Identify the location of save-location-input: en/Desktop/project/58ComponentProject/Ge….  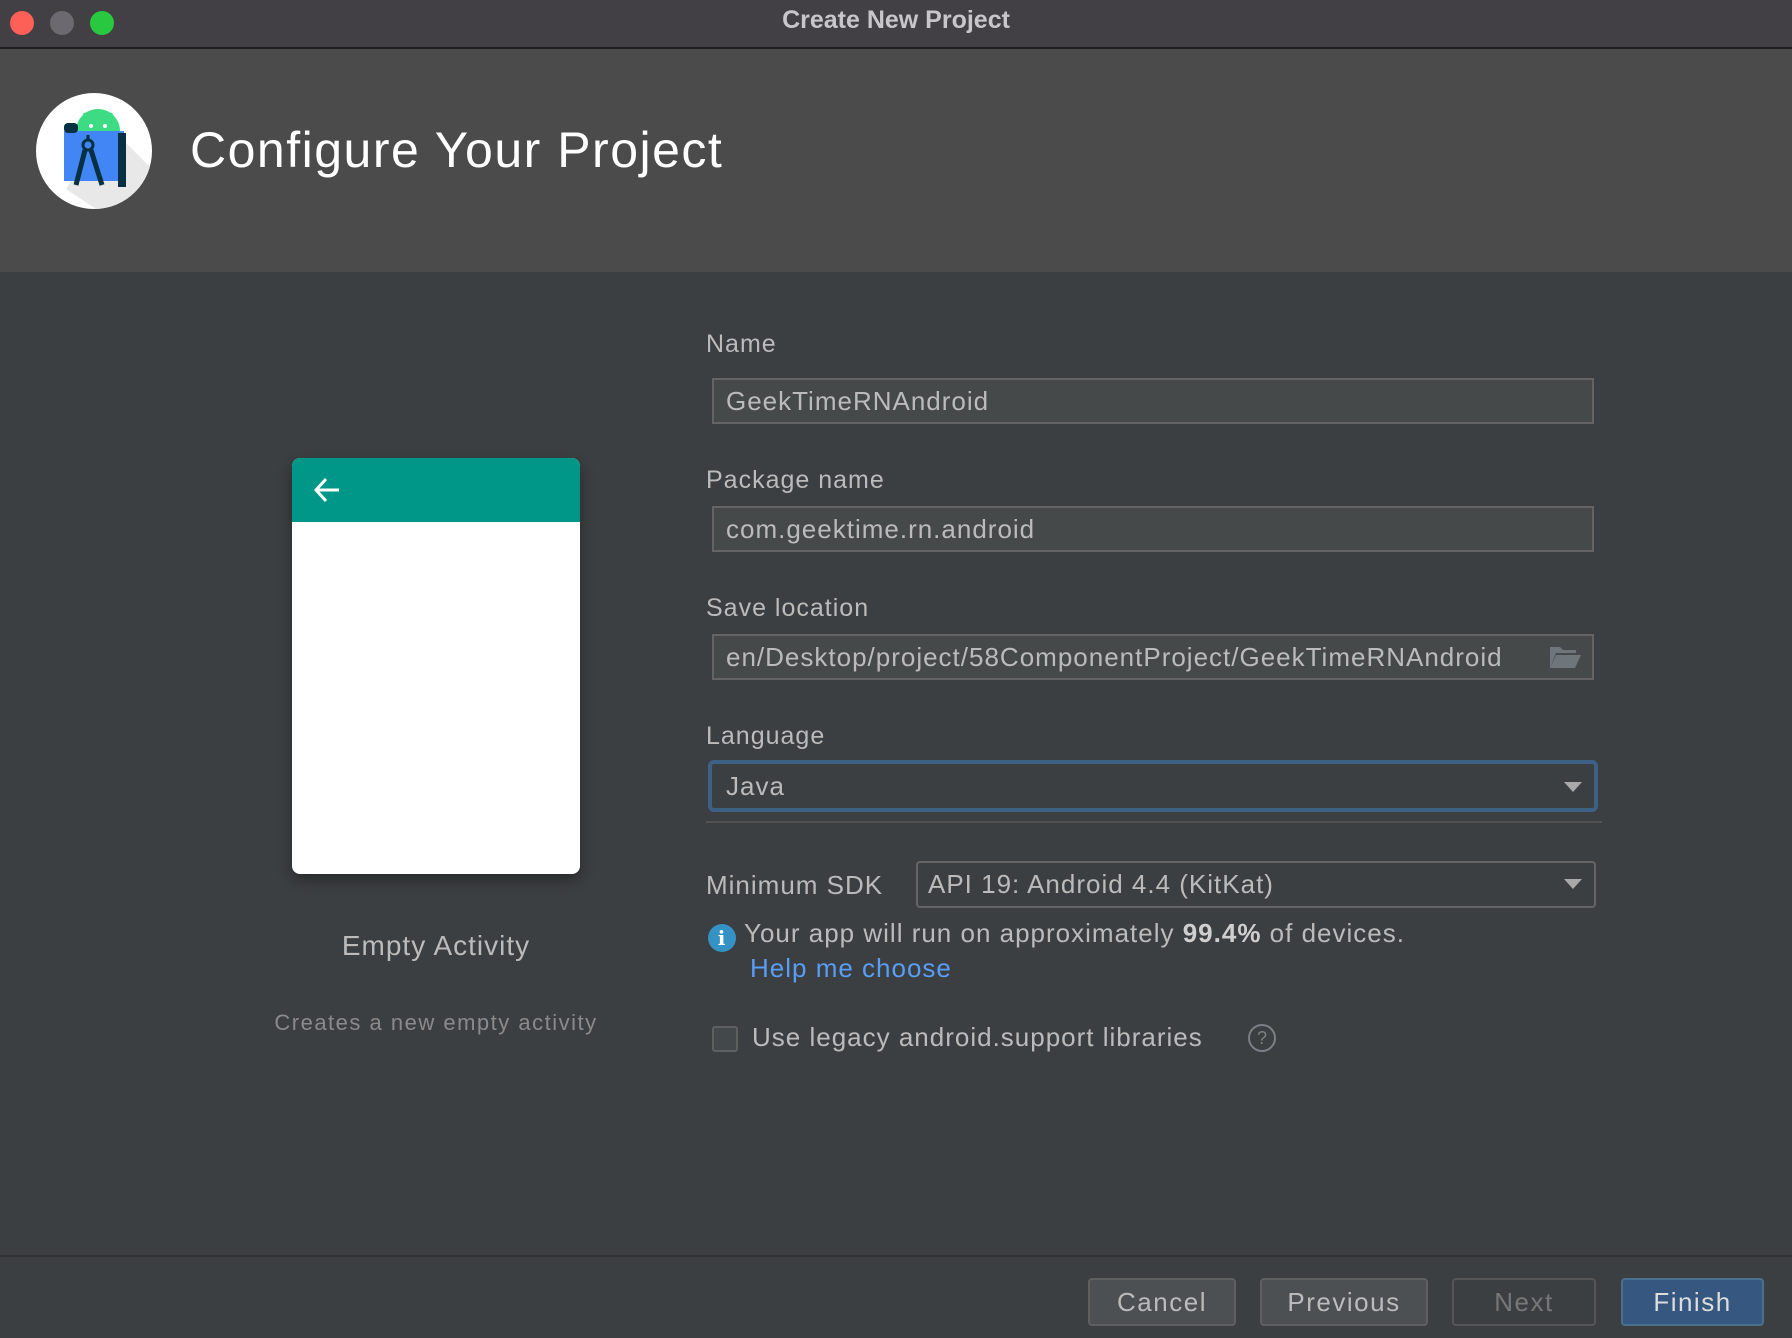
(1153, 657).